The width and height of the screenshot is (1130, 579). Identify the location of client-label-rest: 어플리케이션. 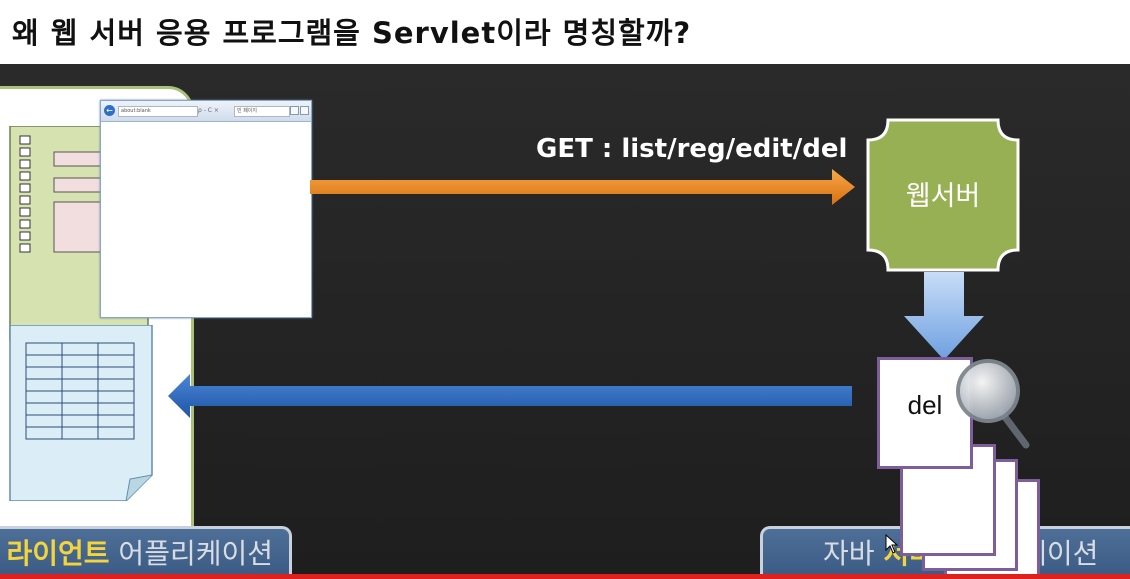
(191, 553).